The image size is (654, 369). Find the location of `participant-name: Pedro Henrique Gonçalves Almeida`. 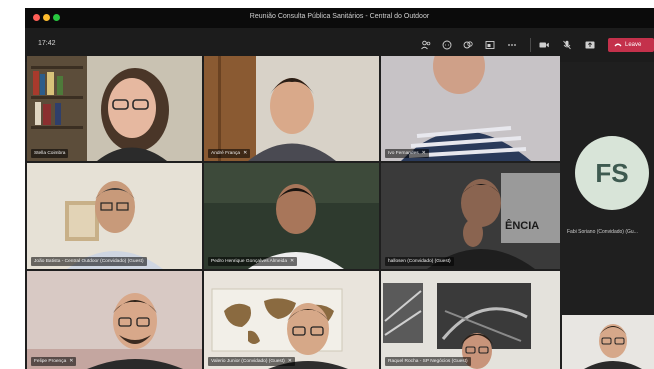

participant-name: Pedro Henrique Gonçalves Almeida is located at coordinates (249, 261).